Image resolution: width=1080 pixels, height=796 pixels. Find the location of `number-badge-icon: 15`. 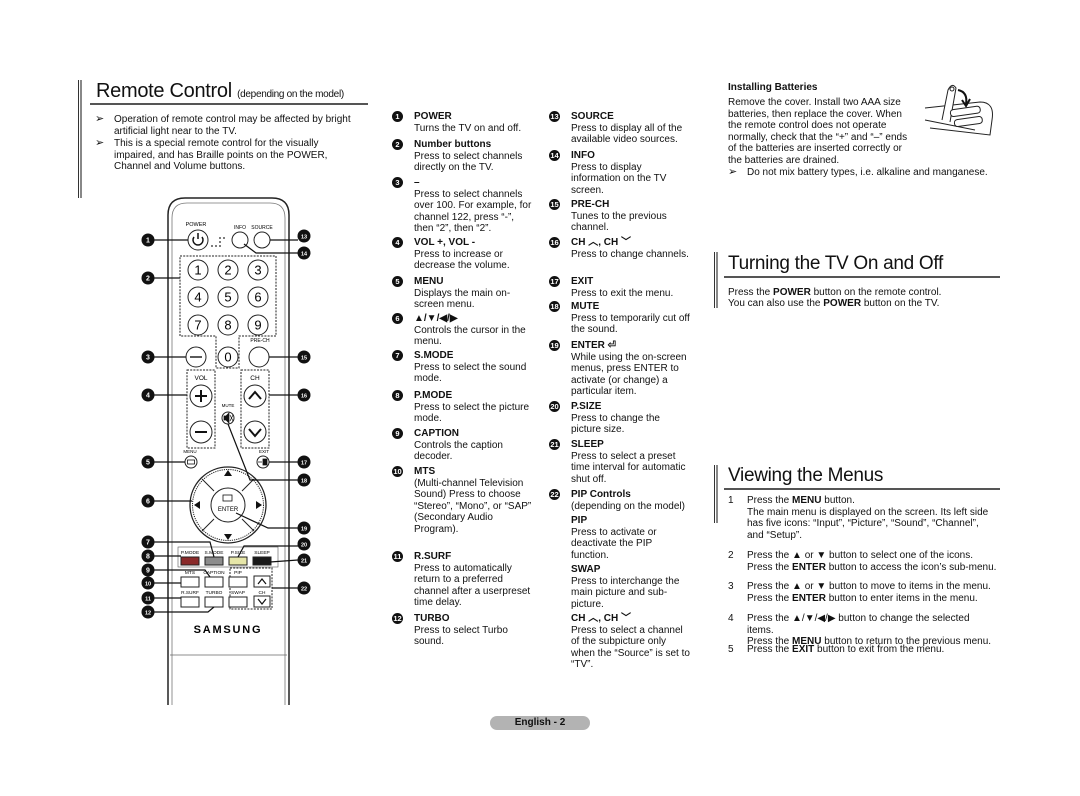

number-badge-icon: 15 is located at coordinates (554, 204).